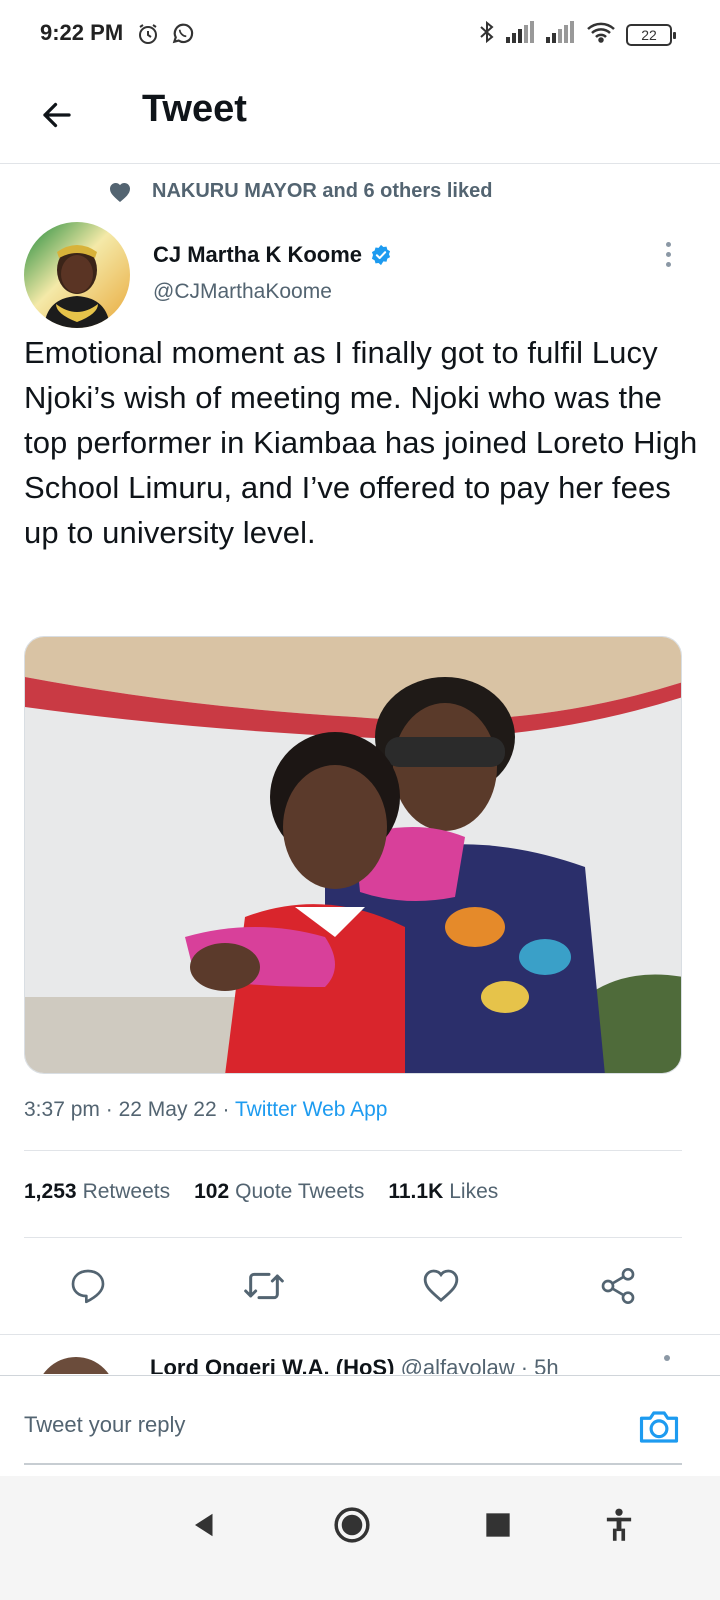 Image resolution: width=720 pixels, height=1600 pixels. What do you see at coordinates (120, 192) in the screenshot?
I see `heart-icon` at bounding box center [120, 192].